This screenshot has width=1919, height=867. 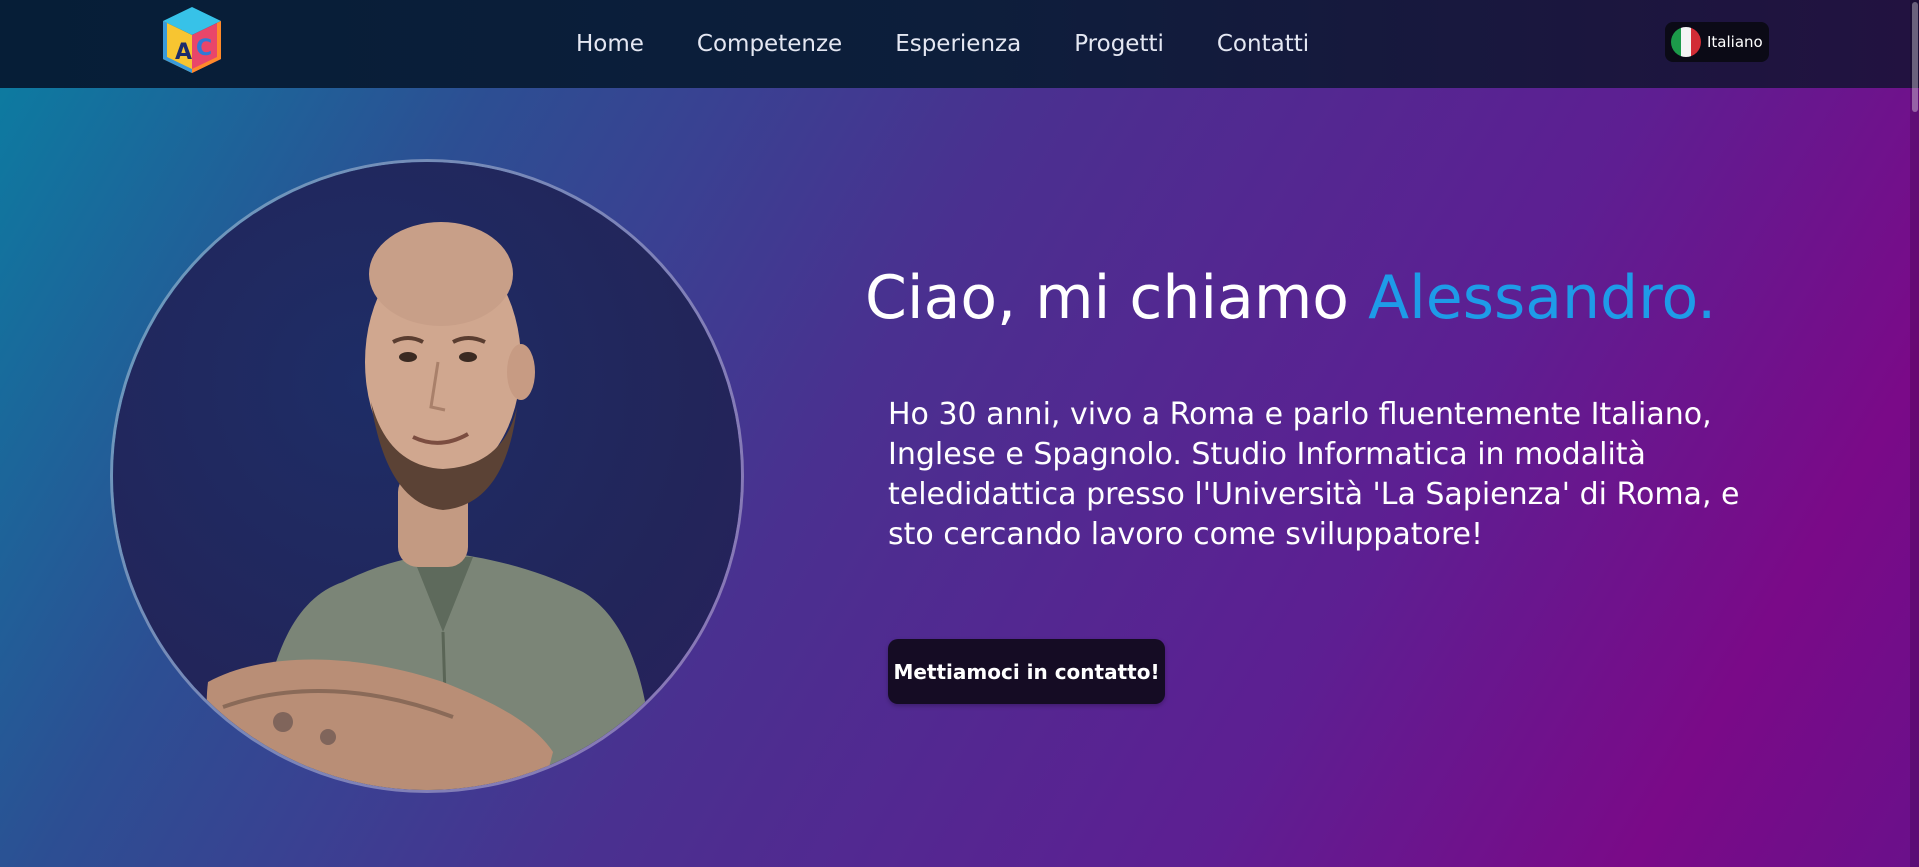 I want to click on nav-link-competenze: Competenze, so click(x=769, y=44).